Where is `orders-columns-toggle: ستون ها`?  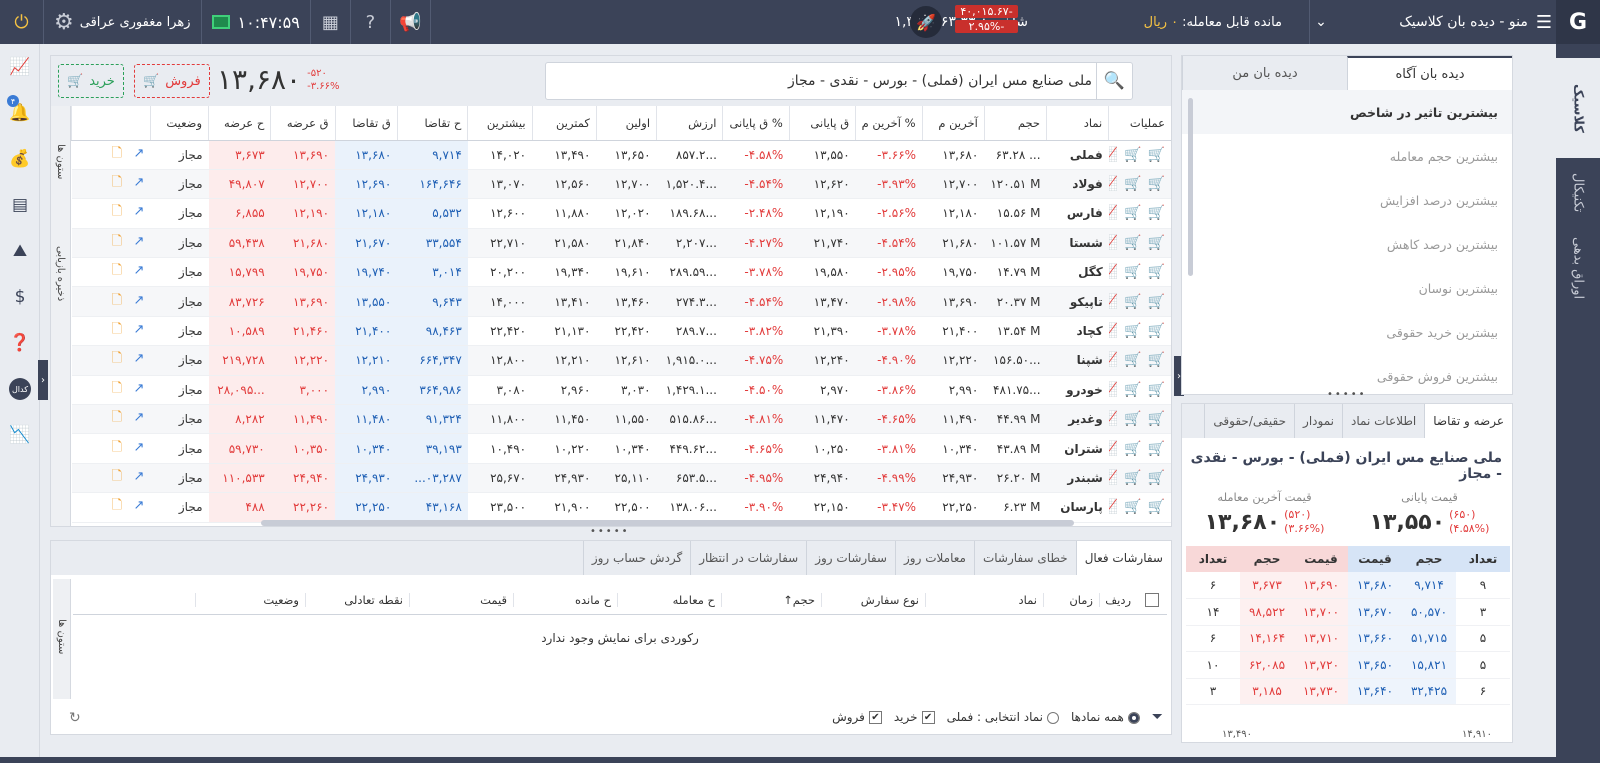 orders-columns-toggle: ستون ها is located at coordinates (61, 636).